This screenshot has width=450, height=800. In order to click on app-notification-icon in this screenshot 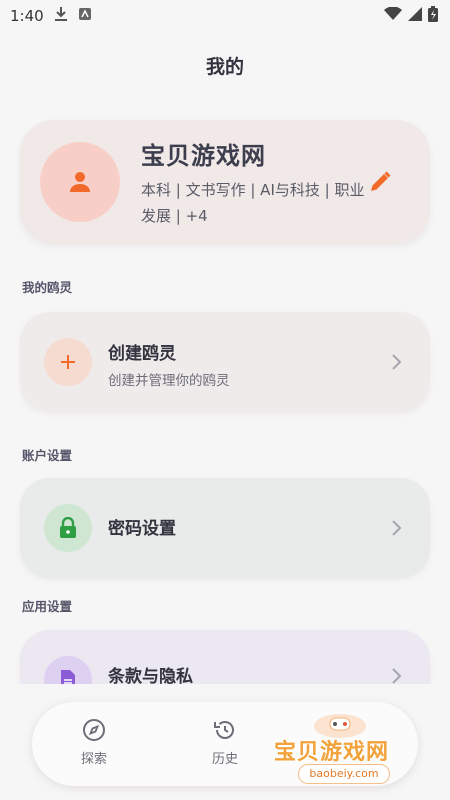, I will do `click(85, 16)`.